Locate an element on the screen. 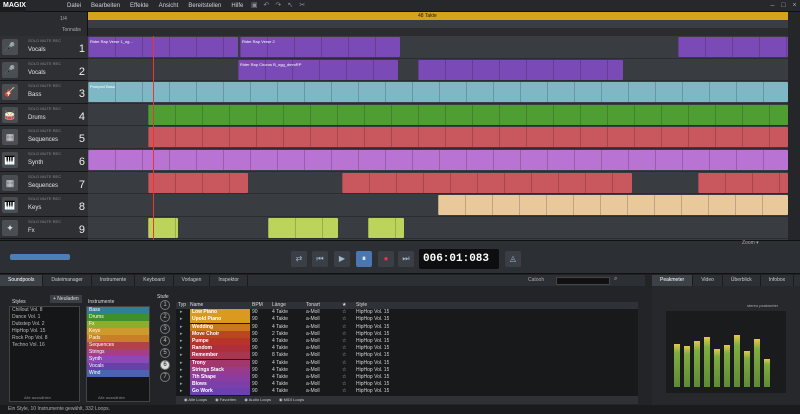  loop-range-bar: 48 Takte is located at coordinates (438, 16).